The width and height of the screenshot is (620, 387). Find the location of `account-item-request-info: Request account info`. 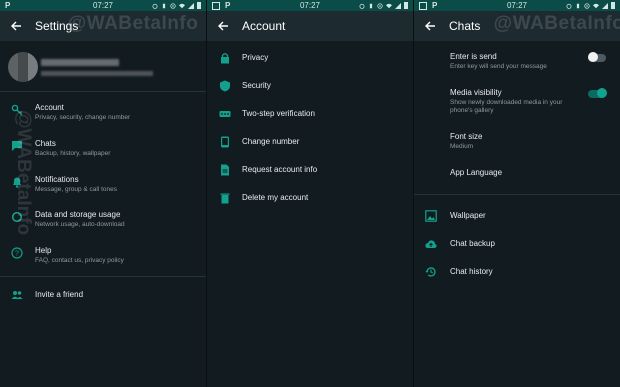

account-item-request-info: Request account info is located at coordinates (310, 171).